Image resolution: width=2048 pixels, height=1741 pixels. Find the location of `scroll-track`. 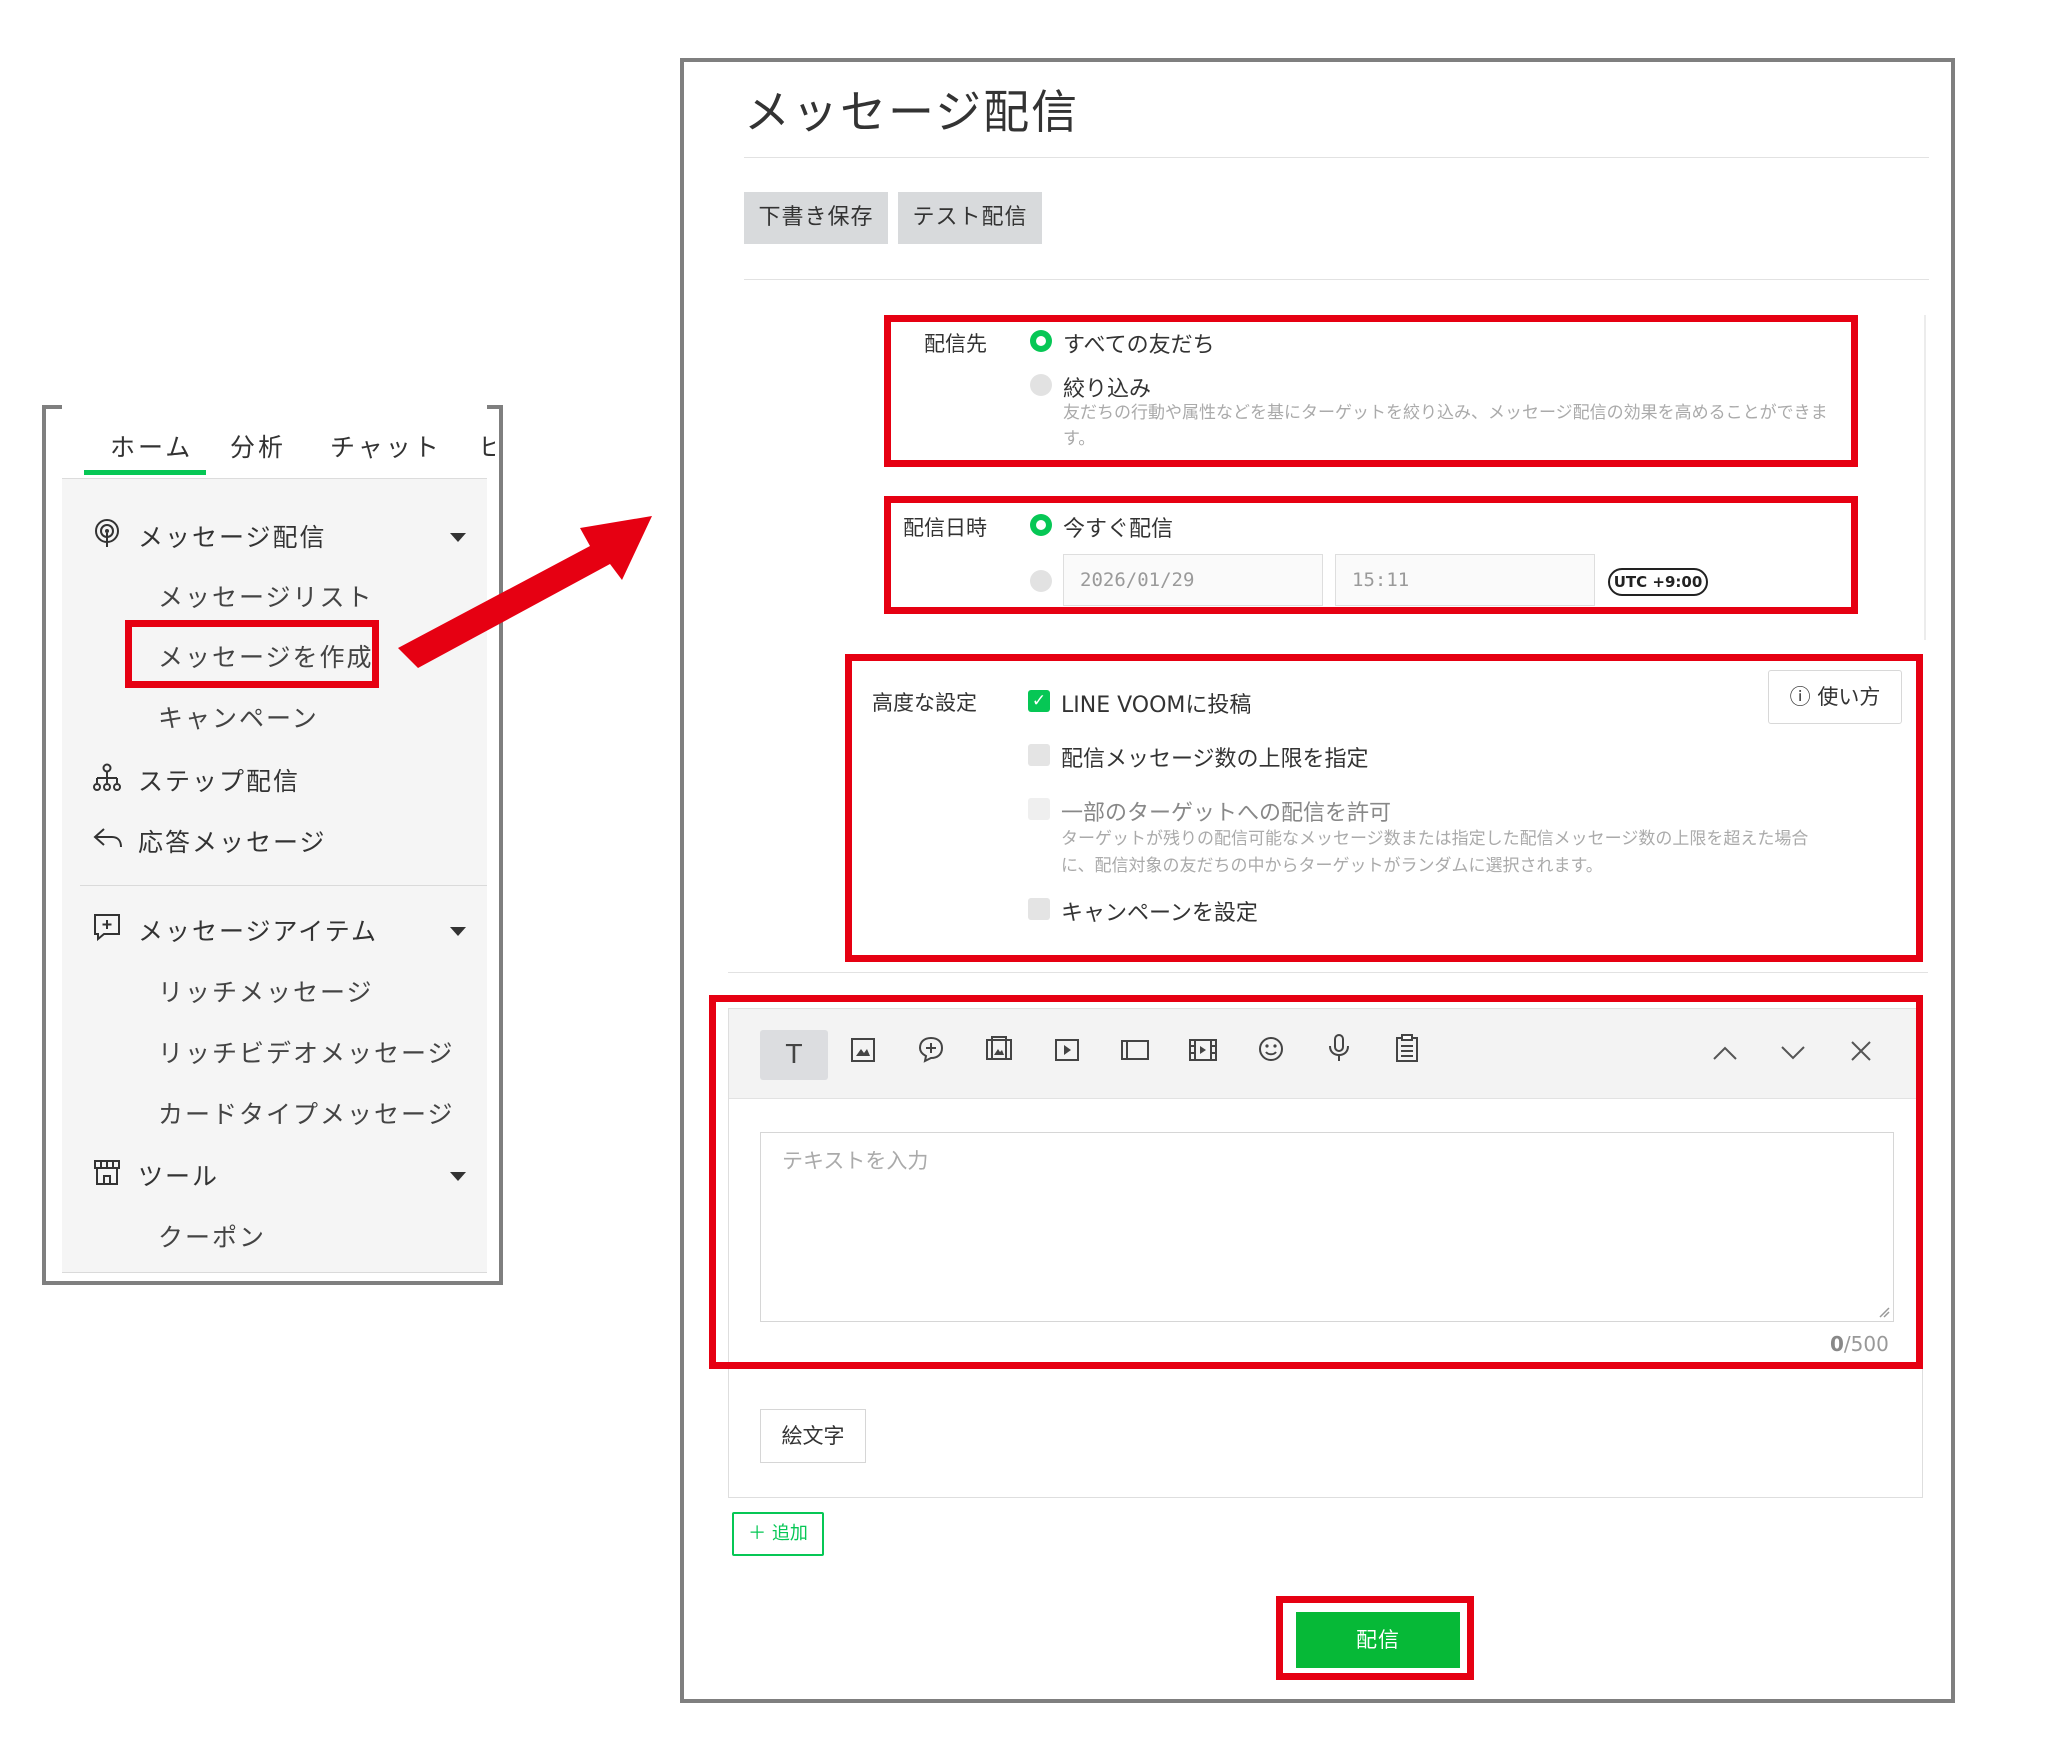

scroll-track is located at coordinates (1925, 477).